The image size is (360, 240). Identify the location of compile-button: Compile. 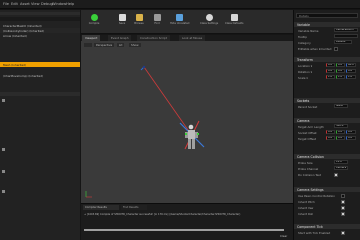
(94, 22).